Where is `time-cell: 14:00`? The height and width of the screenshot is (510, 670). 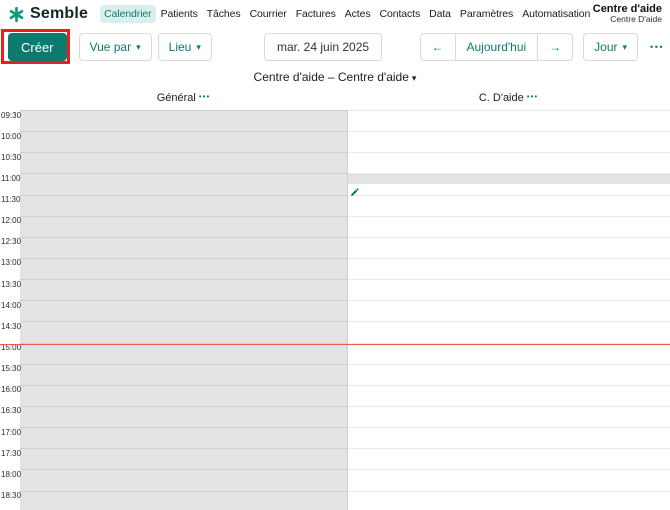
time-cell: 14:00 is located at coordinates (11, 310).